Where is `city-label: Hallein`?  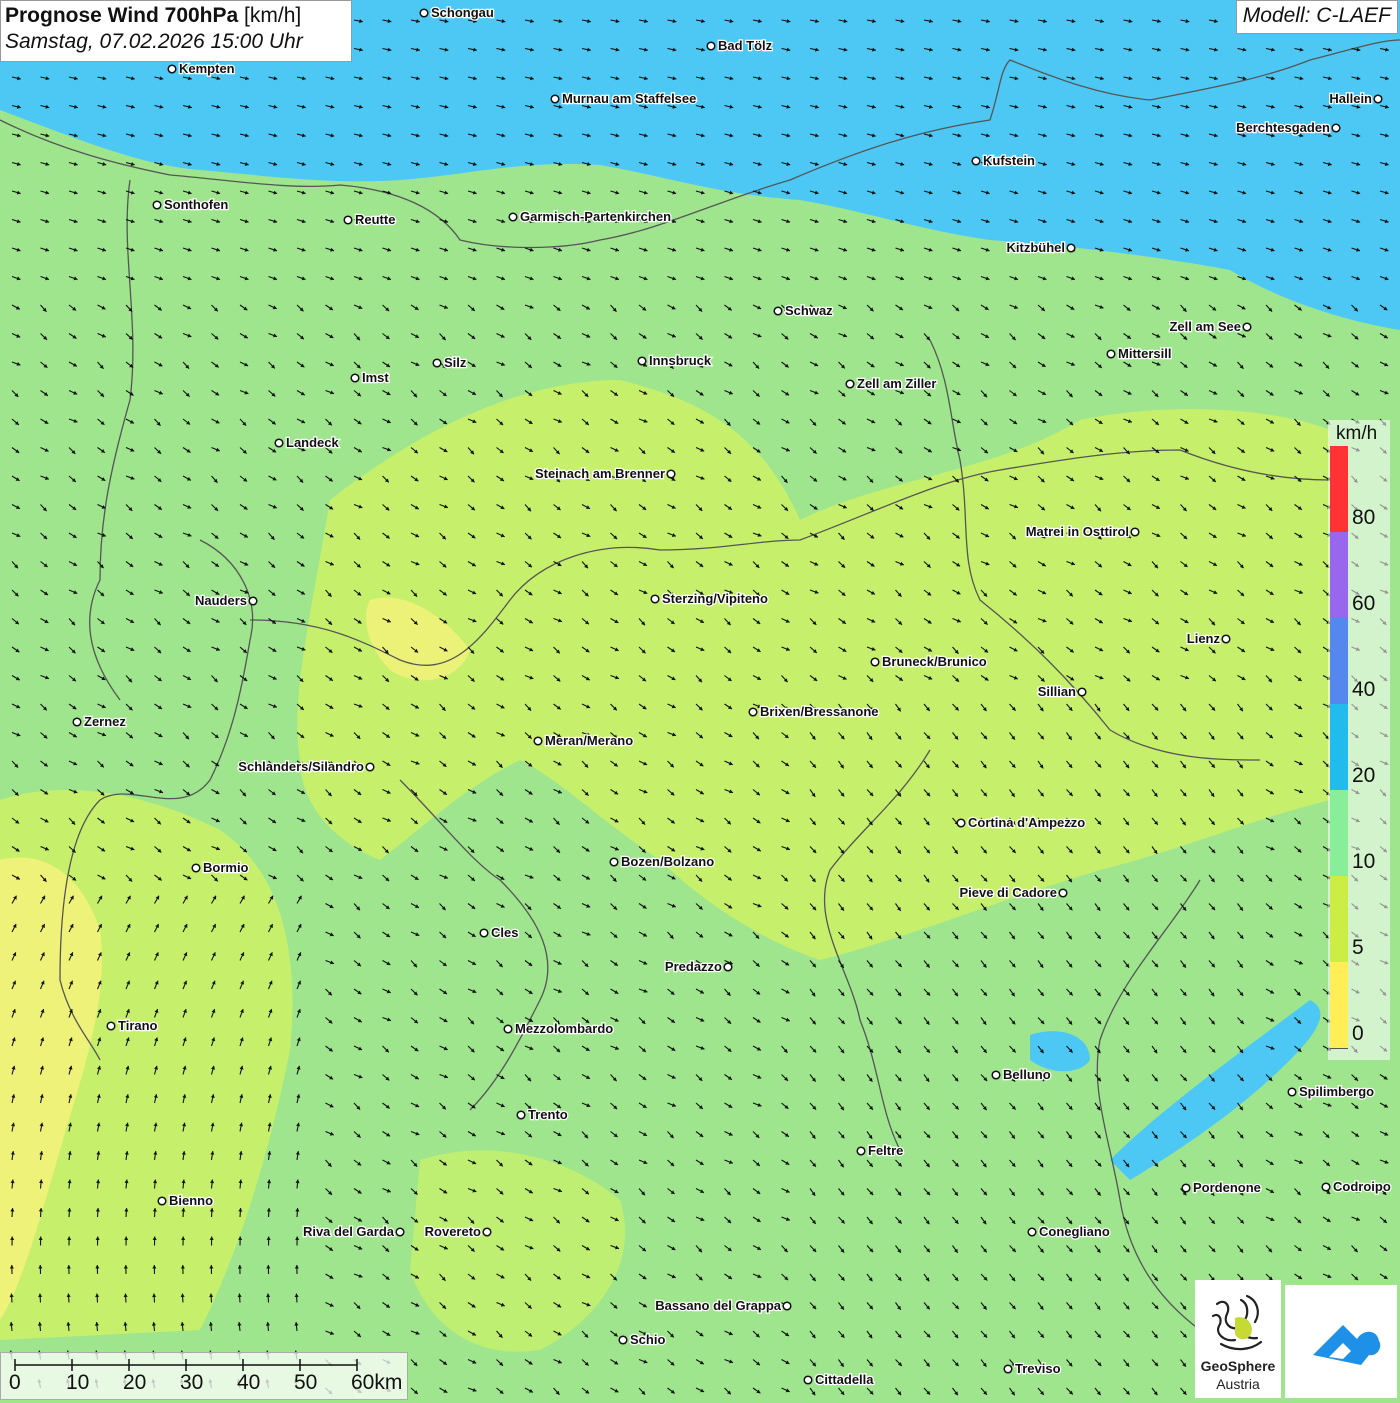 city-label: Hallein is located at coordinates (1350, 98).